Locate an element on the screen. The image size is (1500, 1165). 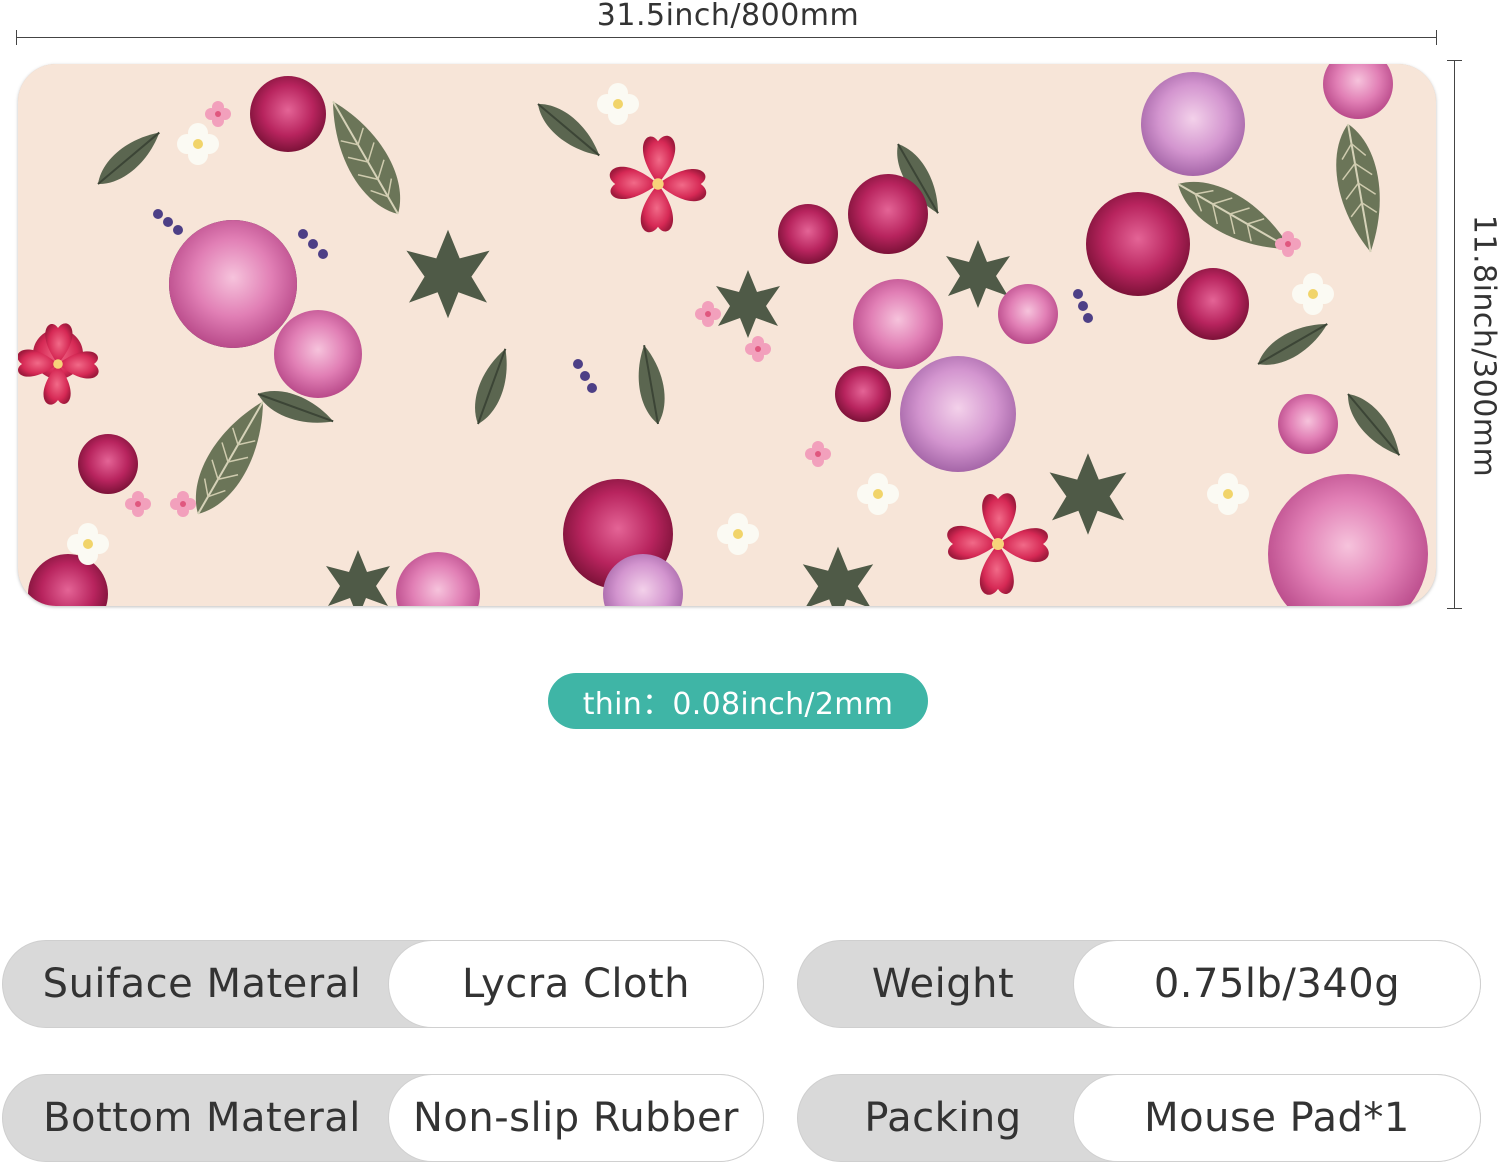
width-dimension-cap-right is located at coordinates (1436, 37).